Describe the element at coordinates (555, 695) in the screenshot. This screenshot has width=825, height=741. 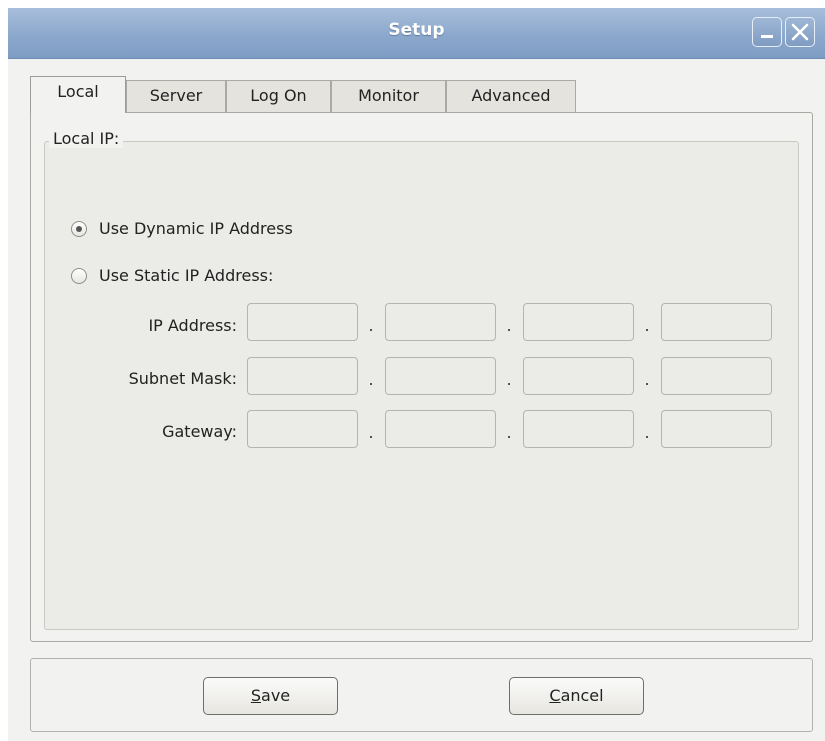
I see `cancel-mnemonic: C` at that location.